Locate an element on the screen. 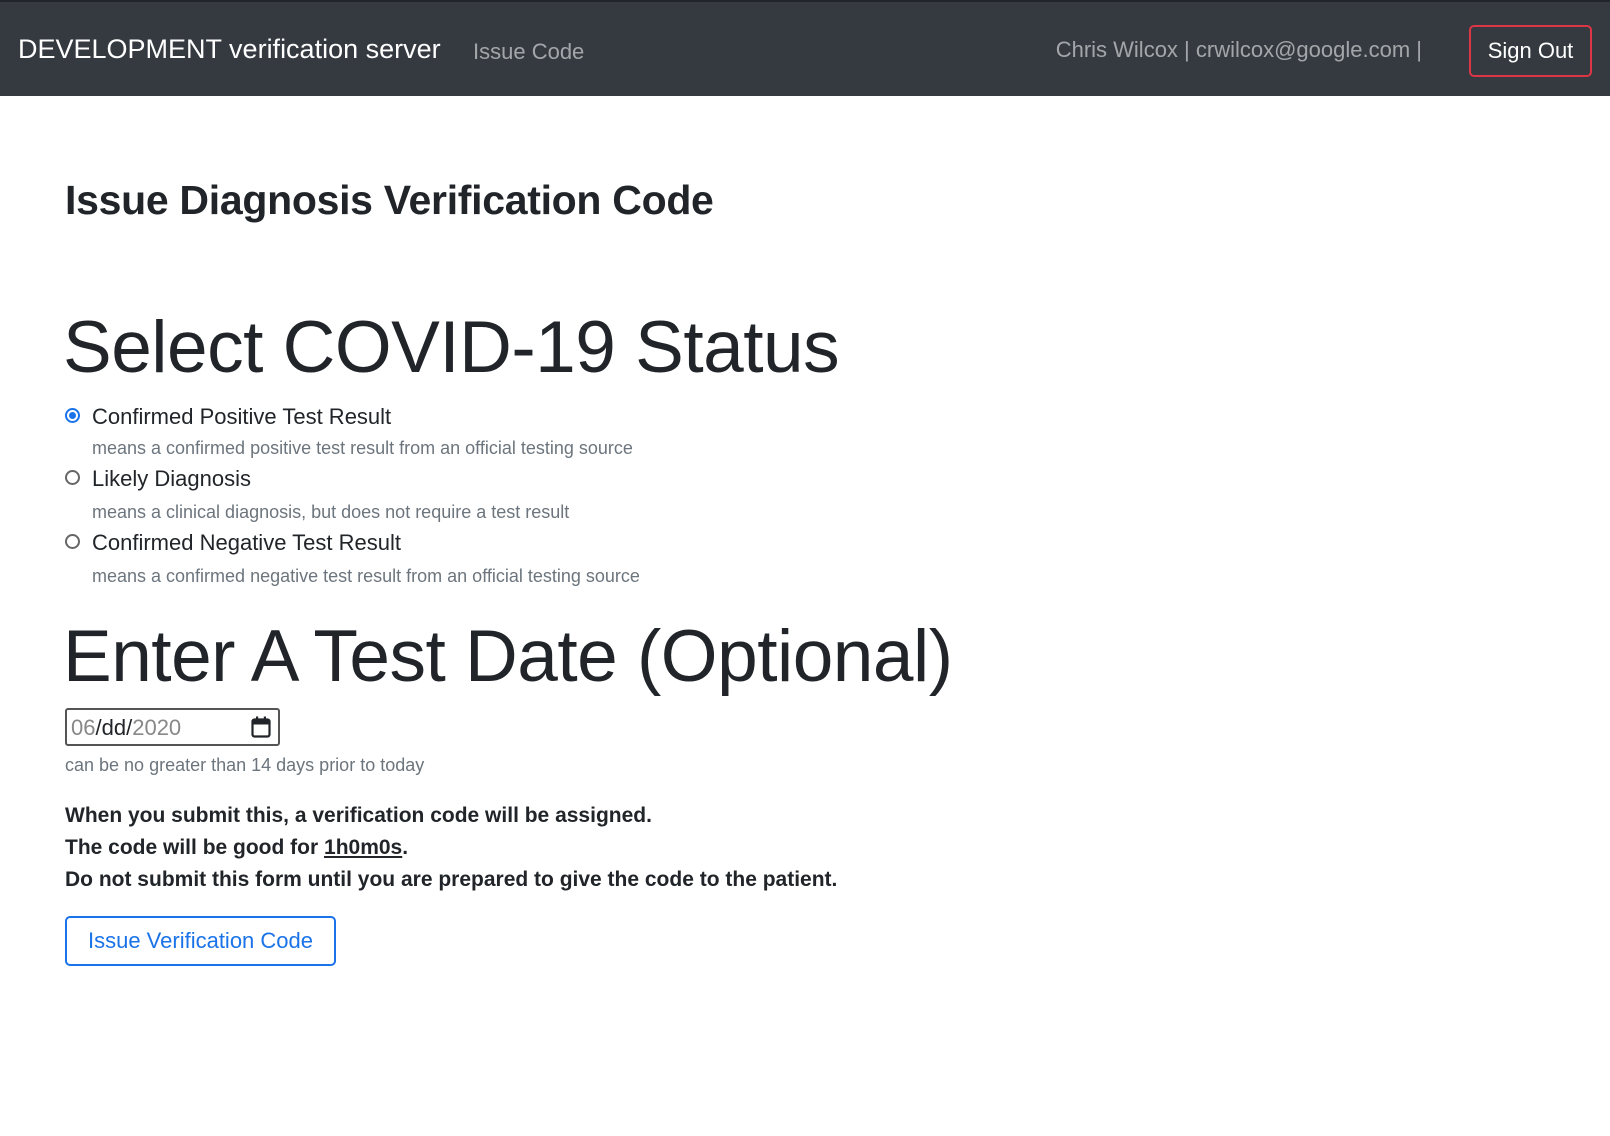 This screenshot has width=1610, height=1136. user-info: Chris Wilcox | crwilcox@google.com | is located at coordinates (1238, 49).